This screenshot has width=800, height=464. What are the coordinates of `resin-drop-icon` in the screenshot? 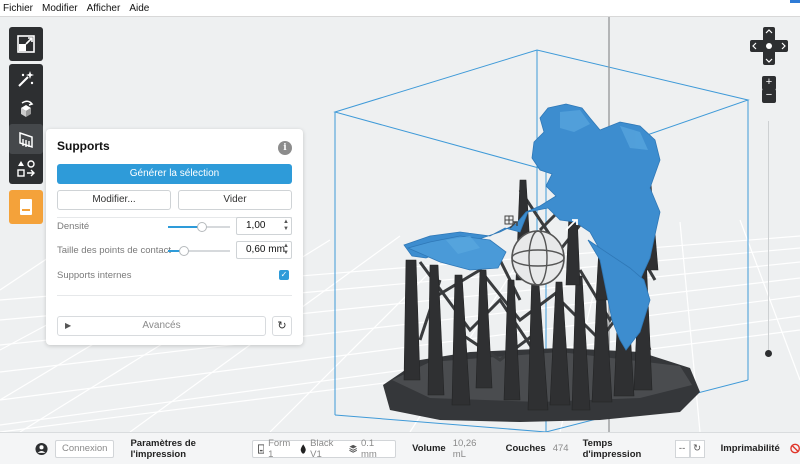 It's located at (303, 448).